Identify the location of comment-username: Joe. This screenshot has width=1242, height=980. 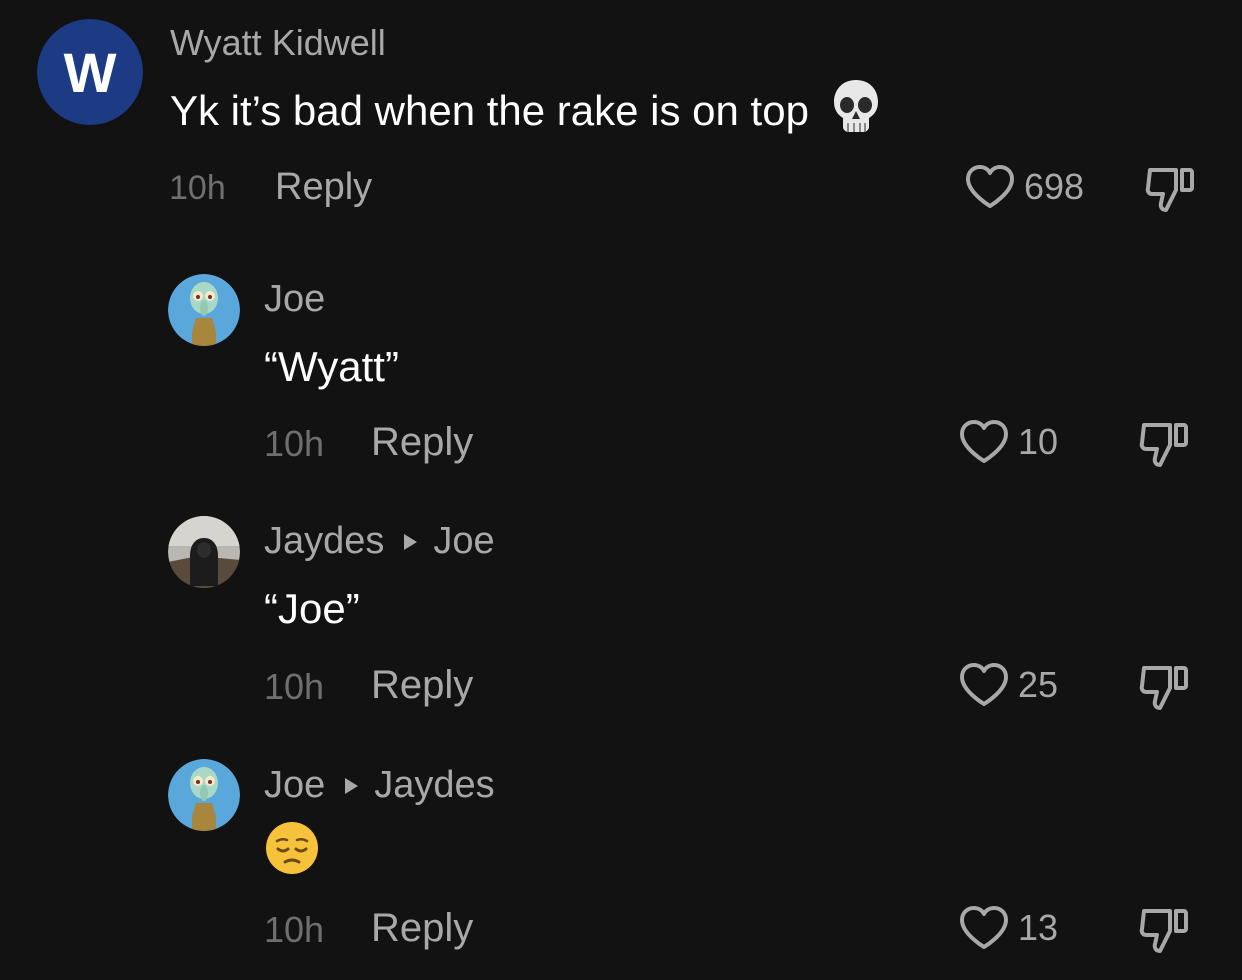
(294, 299).